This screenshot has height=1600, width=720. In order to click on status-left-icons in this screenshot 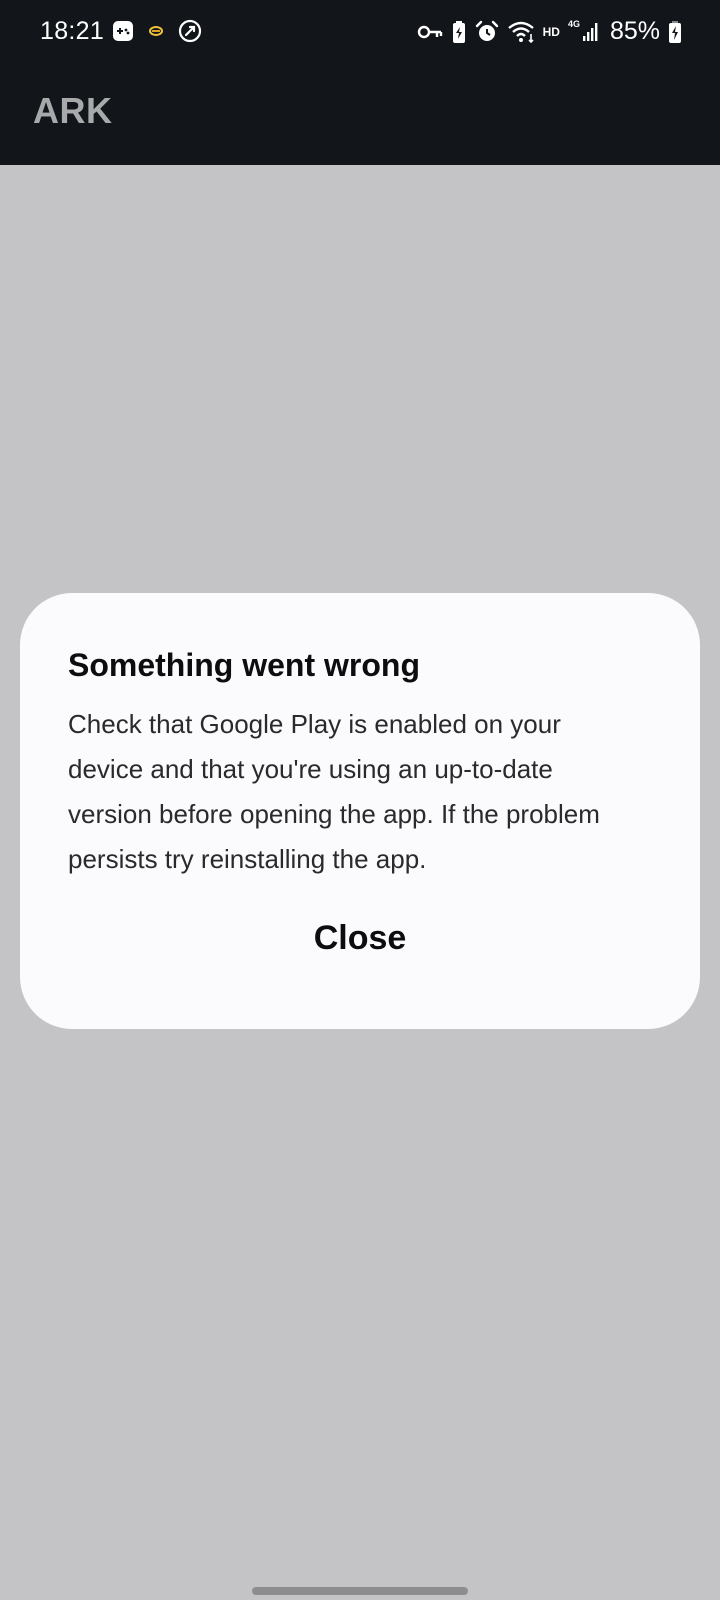, I will do `click(157, 31)`.